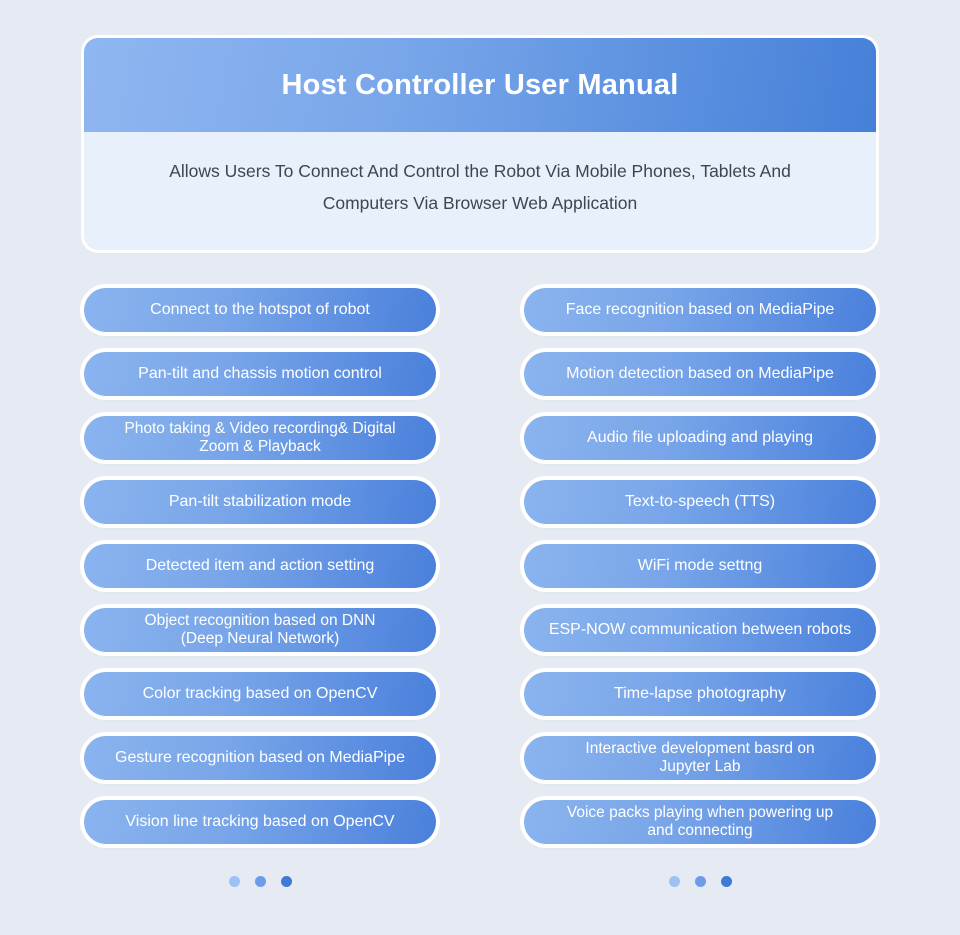  I want to click on feature-pill: Audio file uploading and playing, so click(700, 438).